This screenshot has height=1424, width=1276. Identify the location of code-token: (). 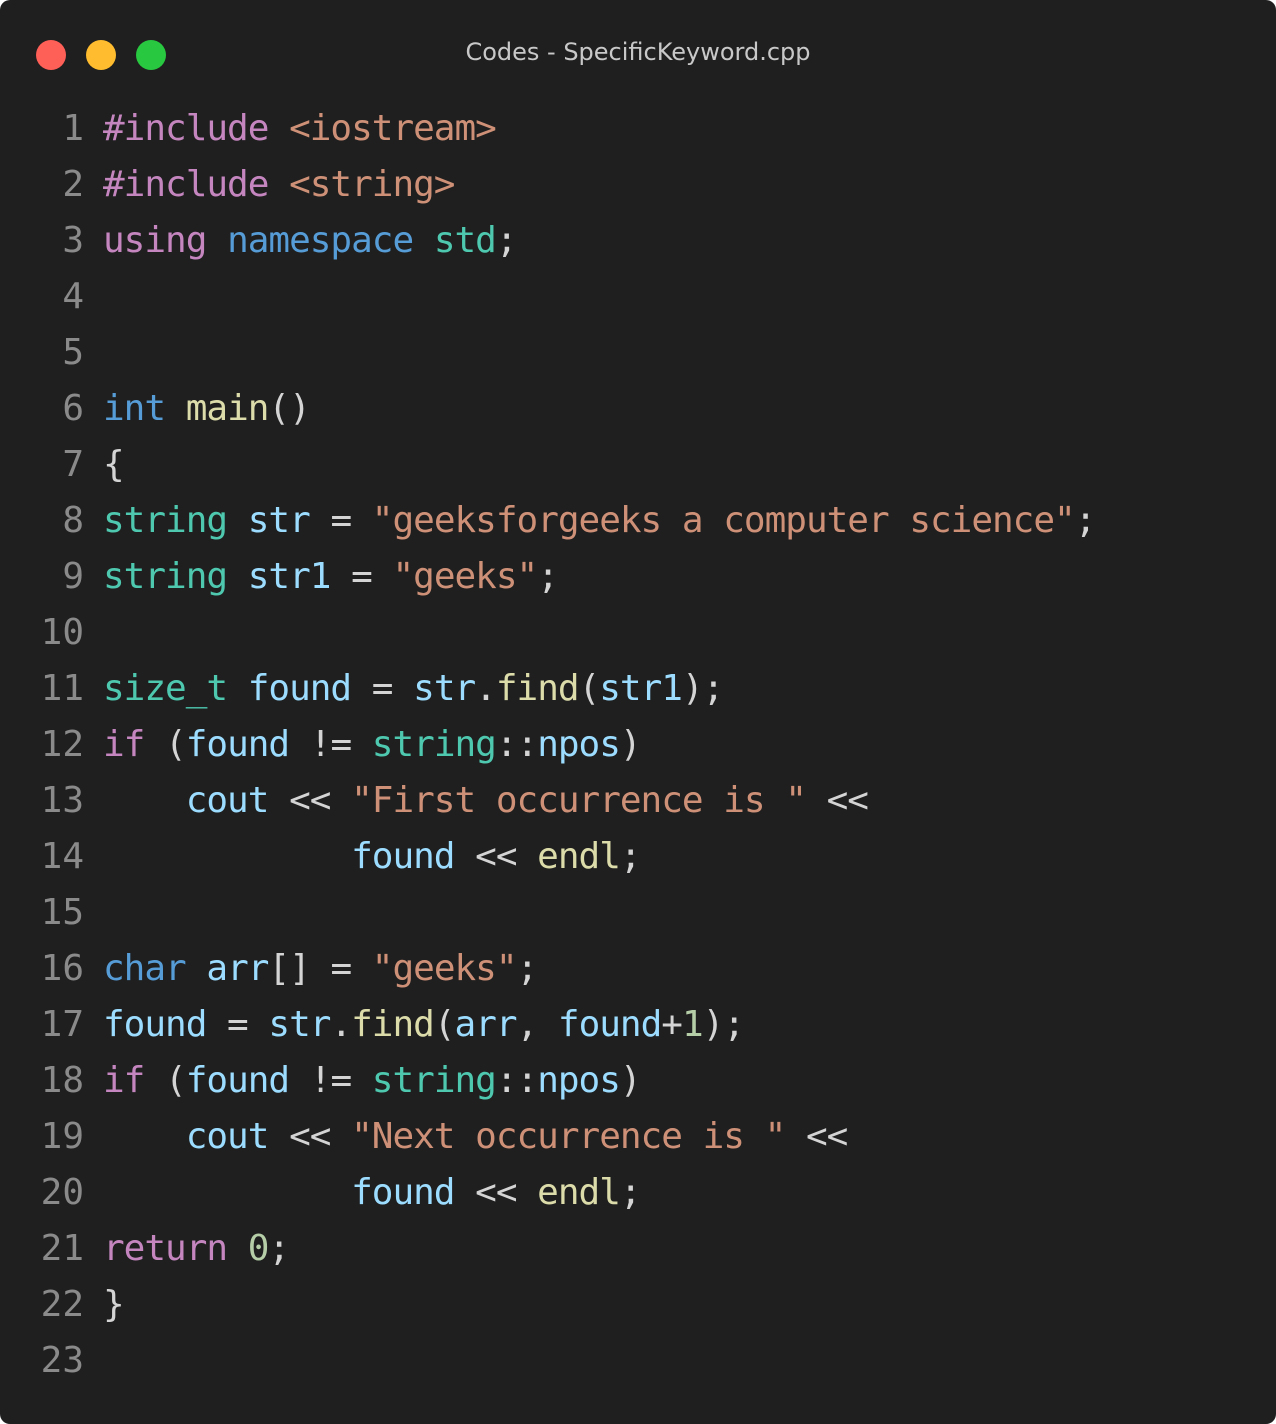
(289, 408).